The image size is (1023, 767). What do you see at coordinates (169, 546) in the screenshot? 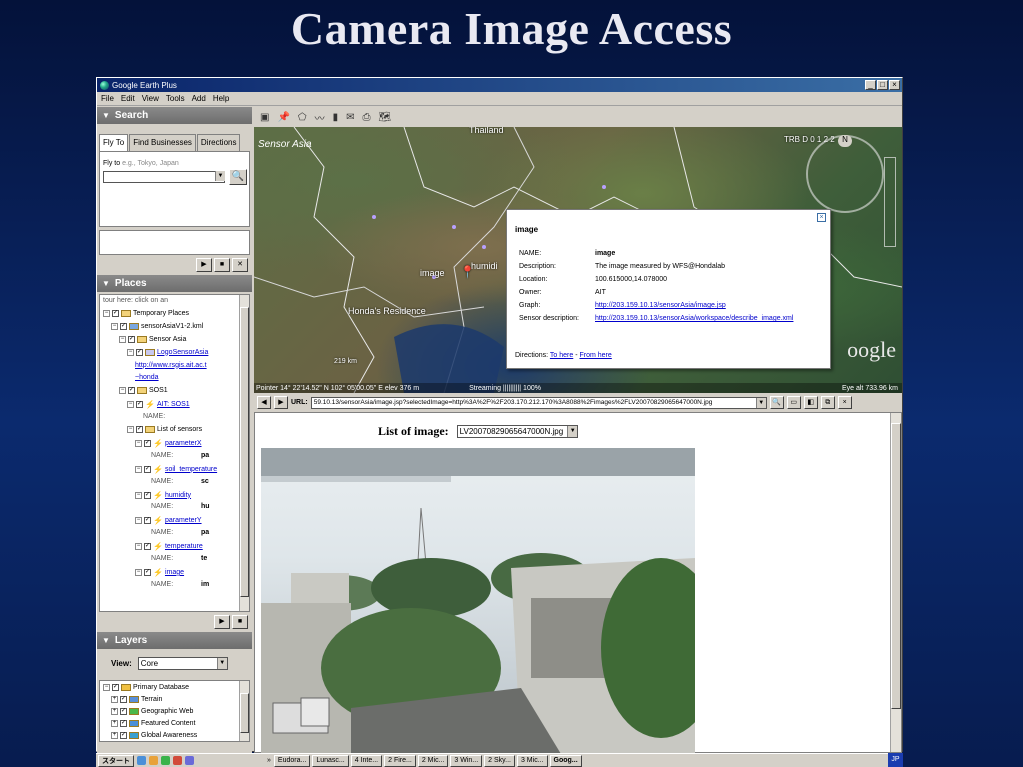
I see `places-item: − ✓ ⚡ temperature` at bounding box center [169, 546].